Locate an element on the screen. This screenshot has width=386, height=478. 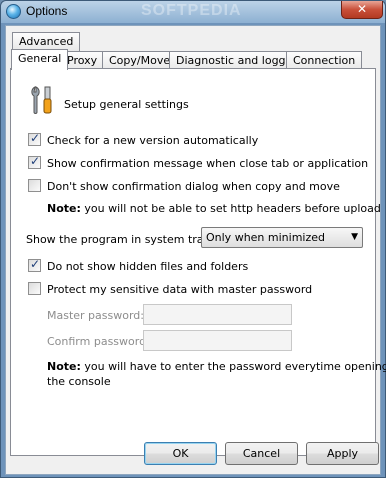
watermark: SOFTPEDIA is located at coordinates (191, 10).